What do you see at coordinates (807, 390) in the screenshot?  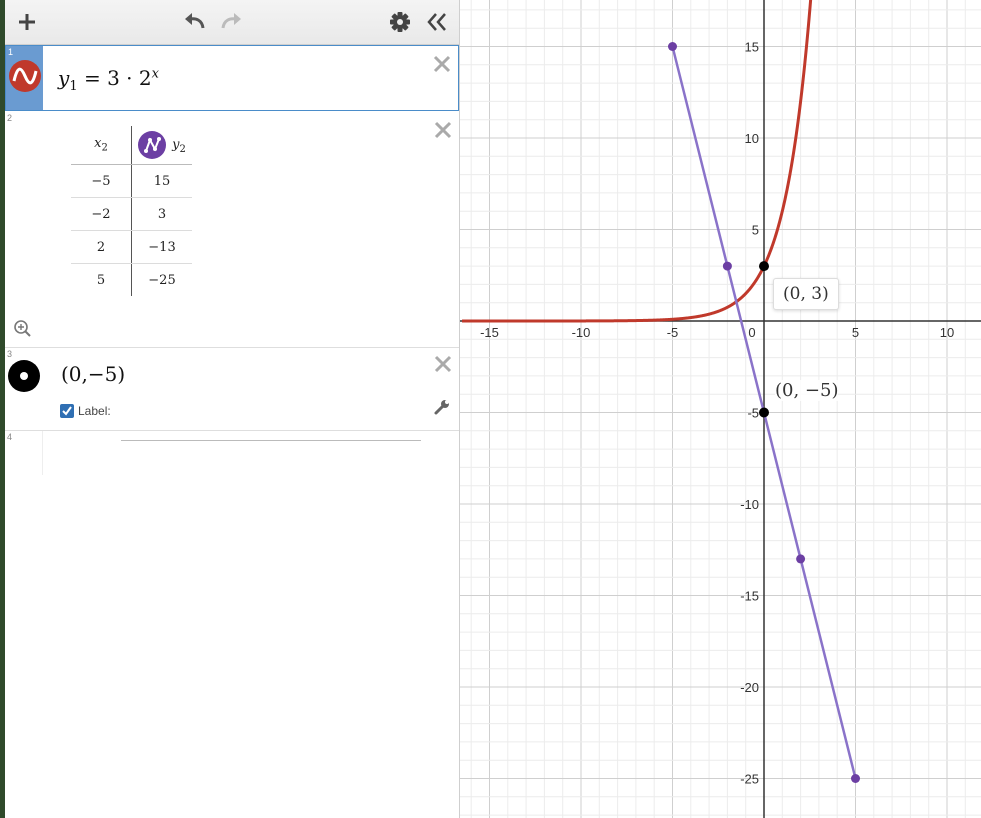 I see `point-label: (0, −5)` at bounding box center [807, 390].